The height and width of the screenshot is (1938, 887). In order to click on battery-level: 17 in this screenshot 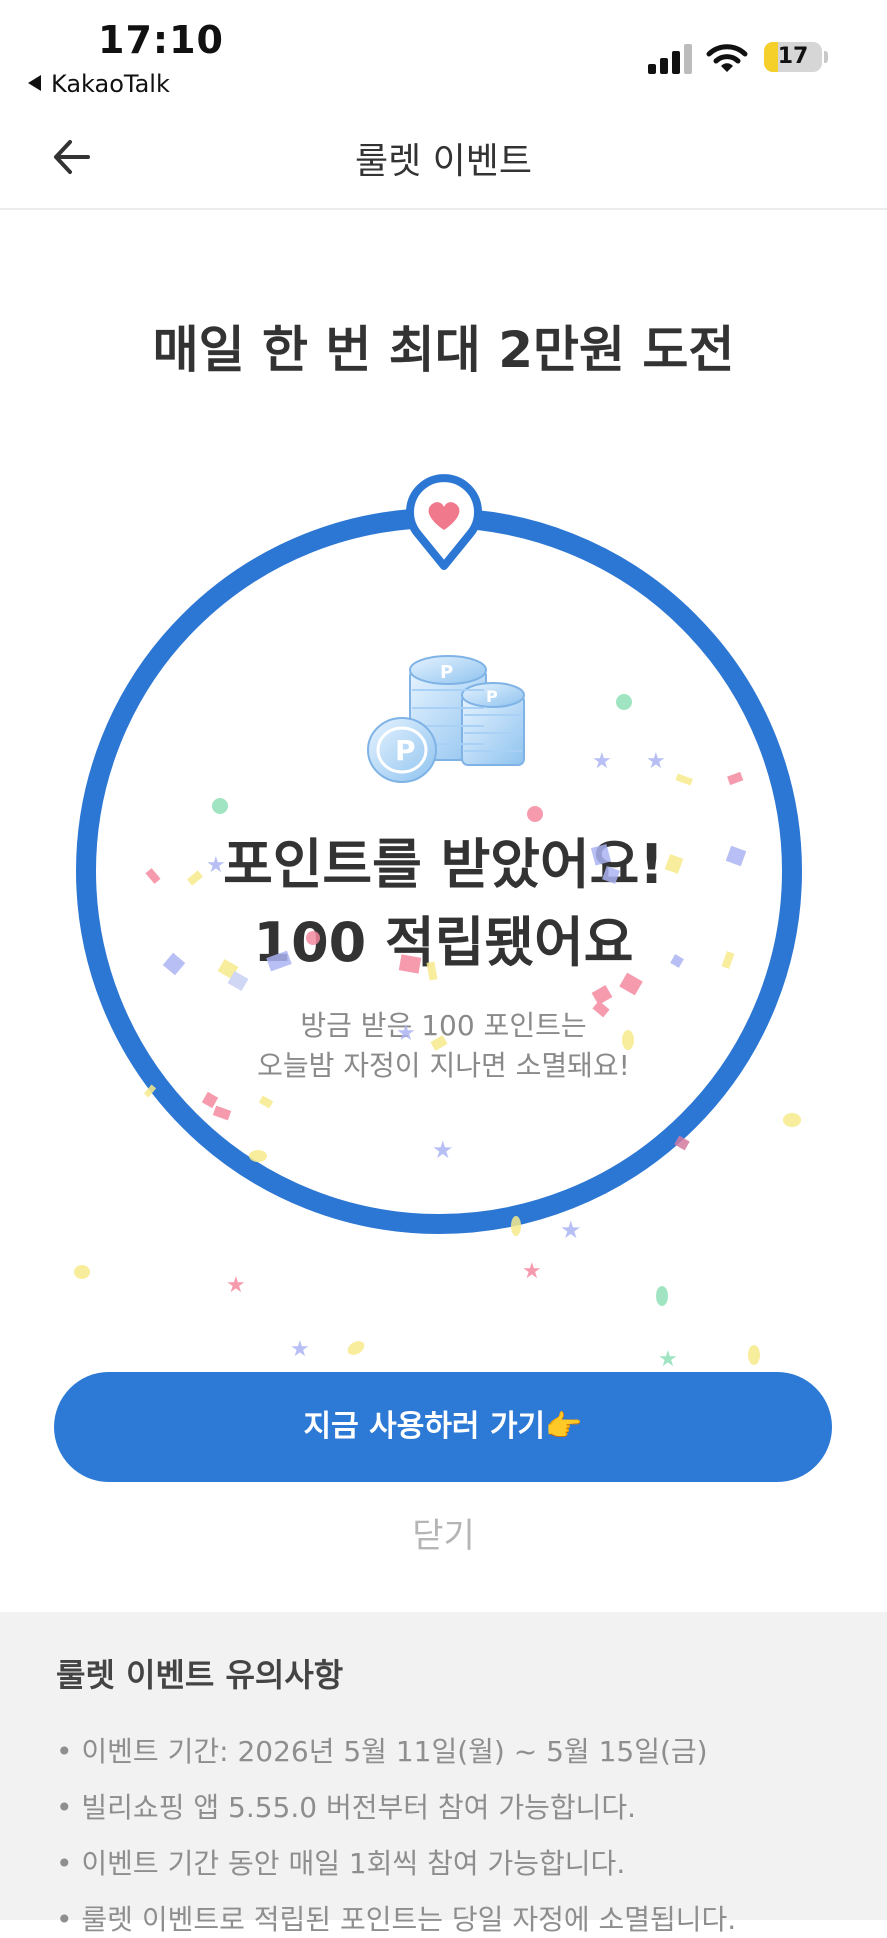, I will do `click(793, 56)`.